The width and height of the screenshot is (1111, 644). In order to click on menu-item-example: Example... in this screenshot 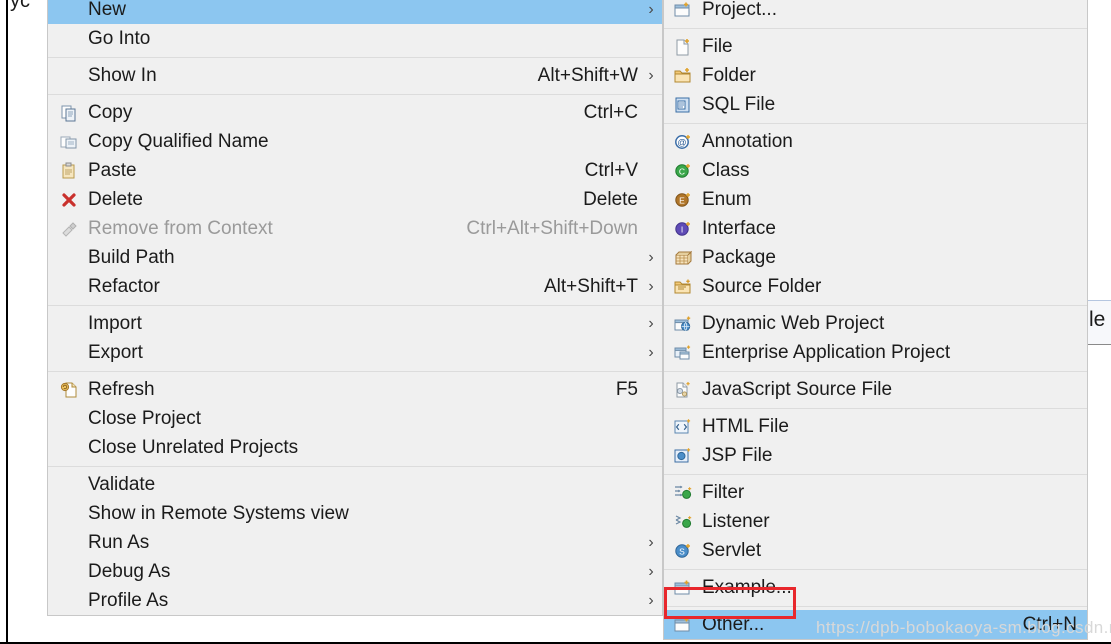, I will do `click(875, 587)`.